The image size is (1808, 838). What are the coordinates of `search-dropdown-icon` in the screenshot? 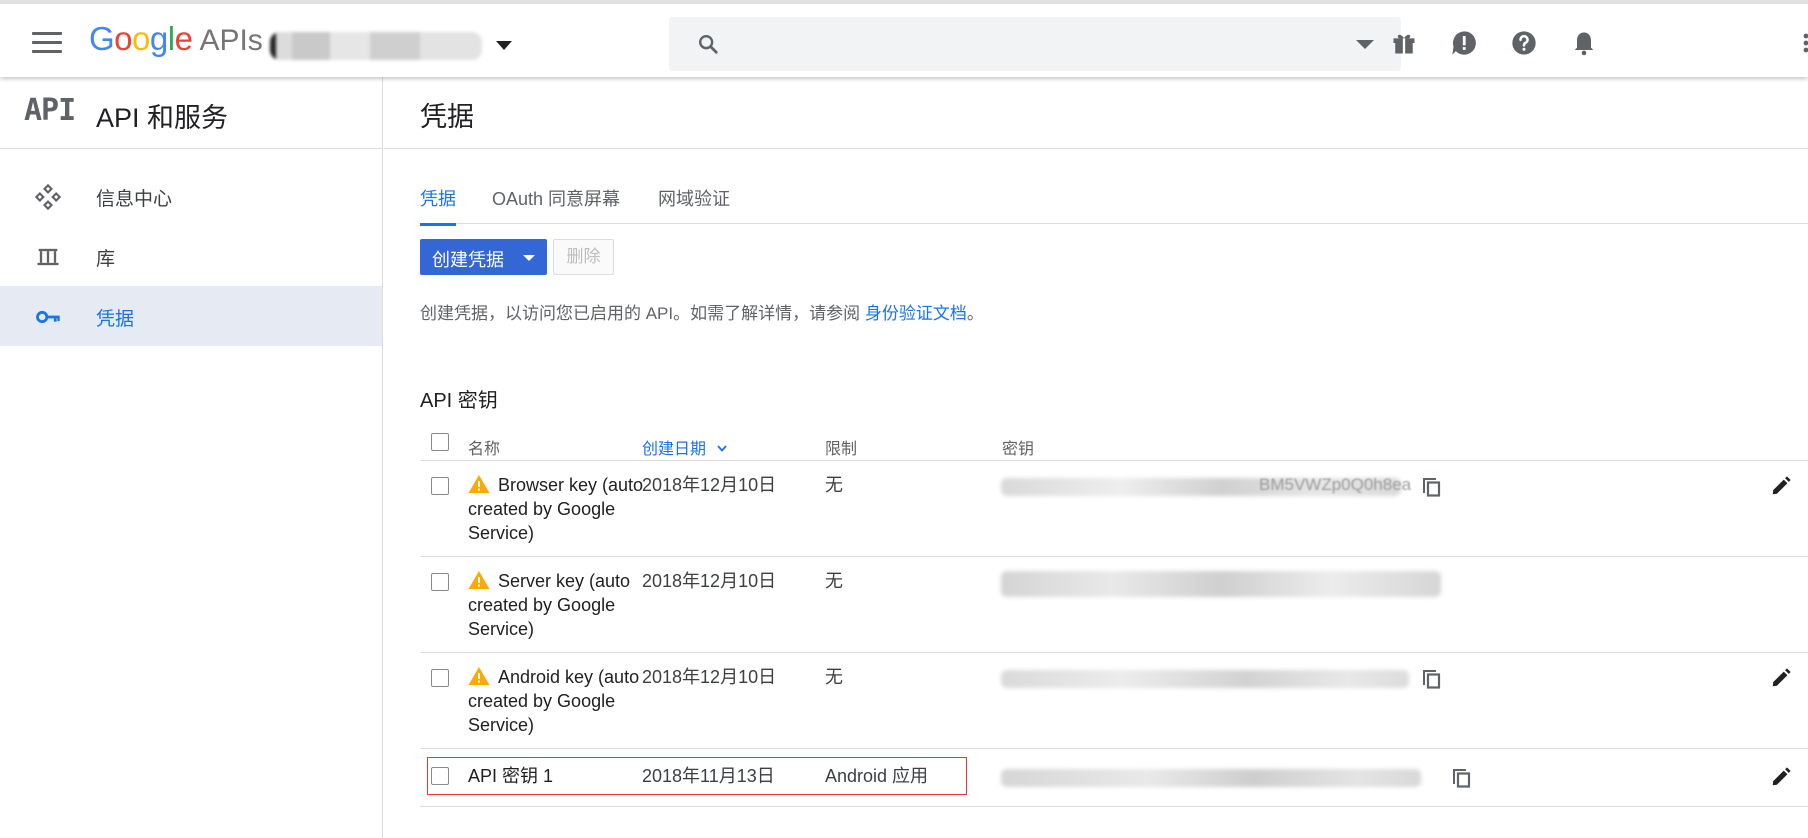 It's located at (1365, 44).